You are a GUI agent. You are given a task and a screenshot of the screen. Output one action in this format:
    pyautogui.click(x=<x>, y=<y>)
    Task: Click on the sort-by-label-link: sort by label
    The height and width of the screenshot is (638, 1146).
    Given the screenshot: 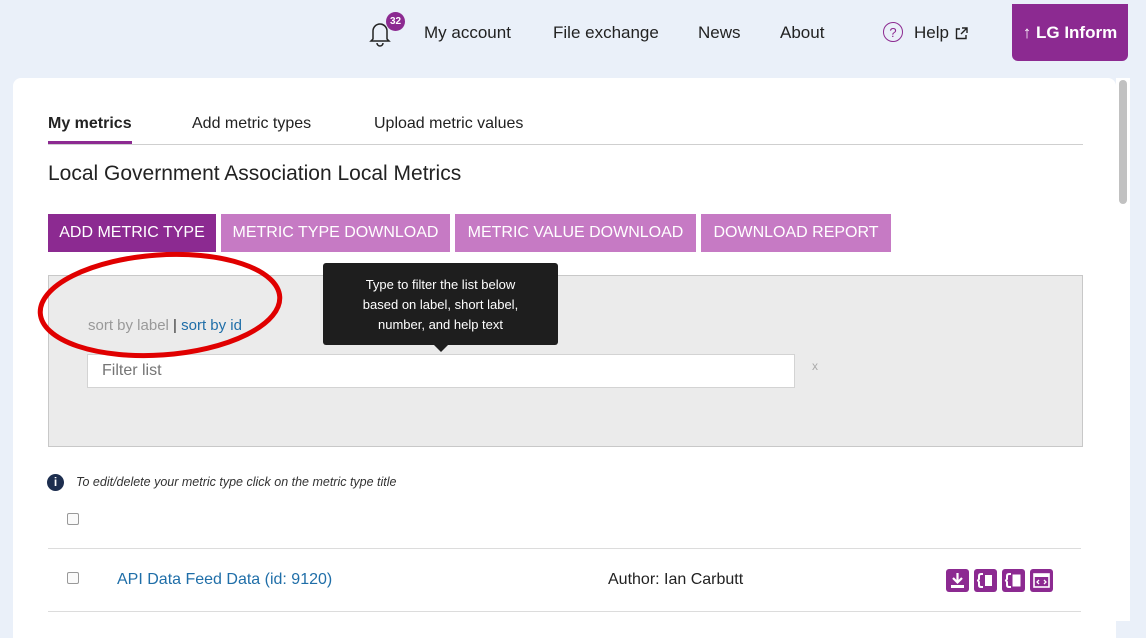 What is the action you would take?
    pyautogui.click(x=128, y=325)
    